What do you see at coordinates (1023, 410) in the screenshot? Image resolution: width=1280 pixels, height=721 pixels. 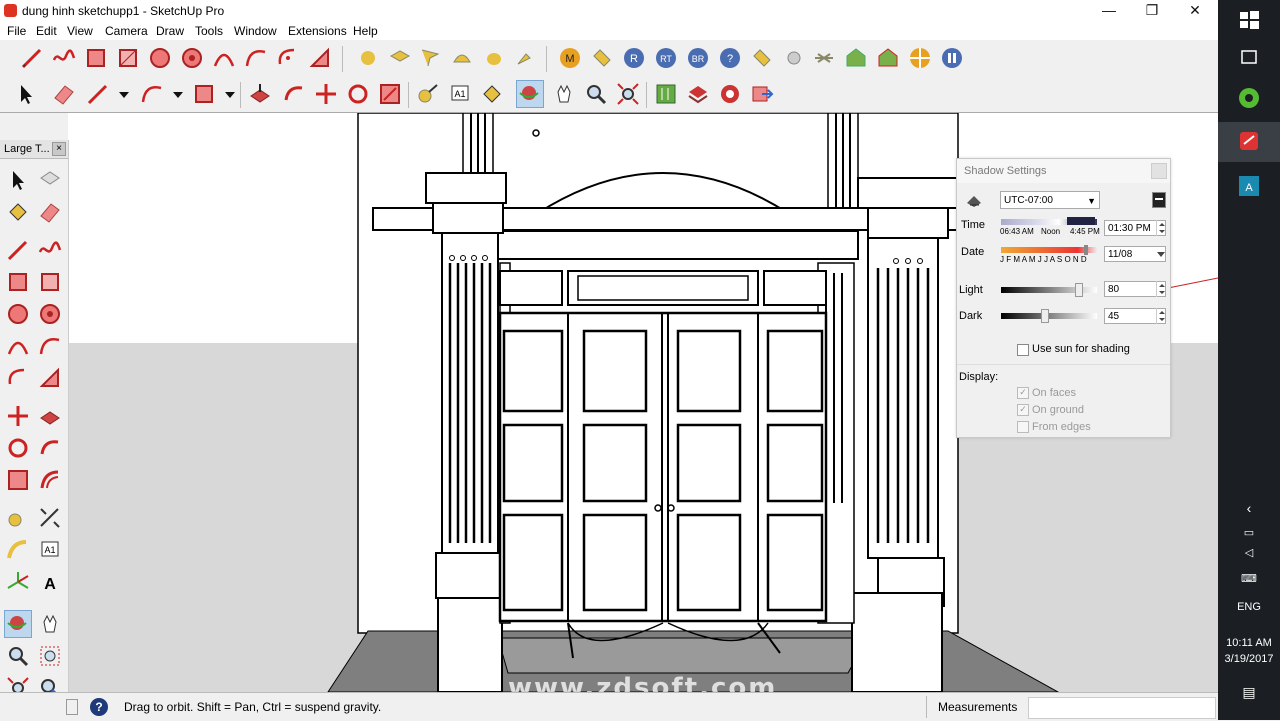 I see `on-ground-checkbox: ✓` at bounding box center [1023, 410].